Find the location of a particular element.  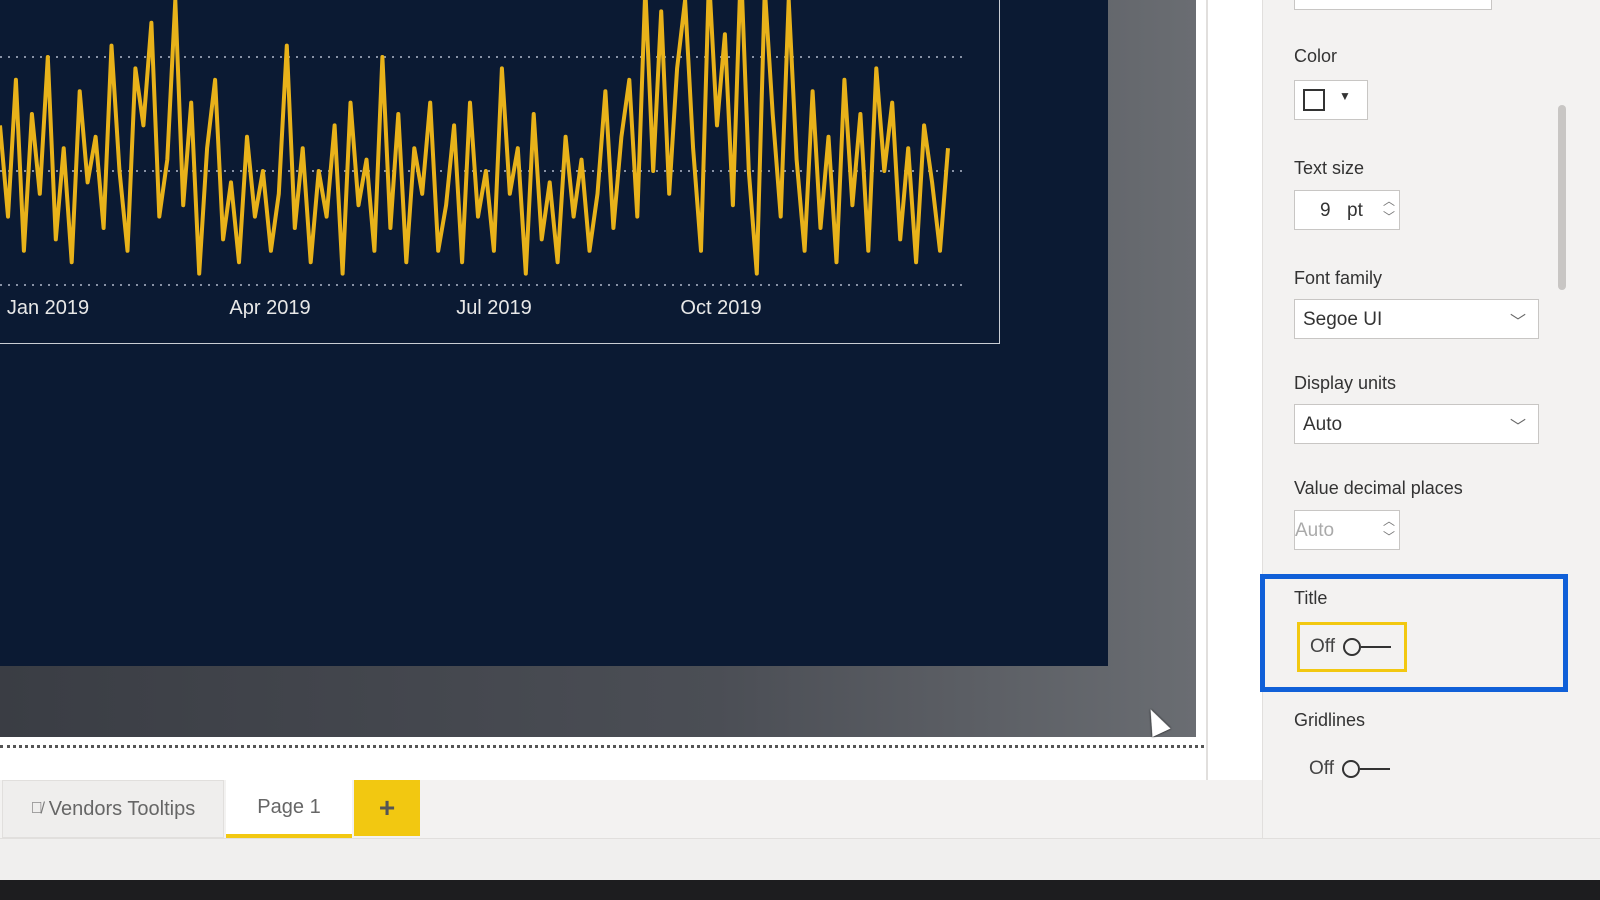

add-page-button: + is located at coordinates (387, 808).